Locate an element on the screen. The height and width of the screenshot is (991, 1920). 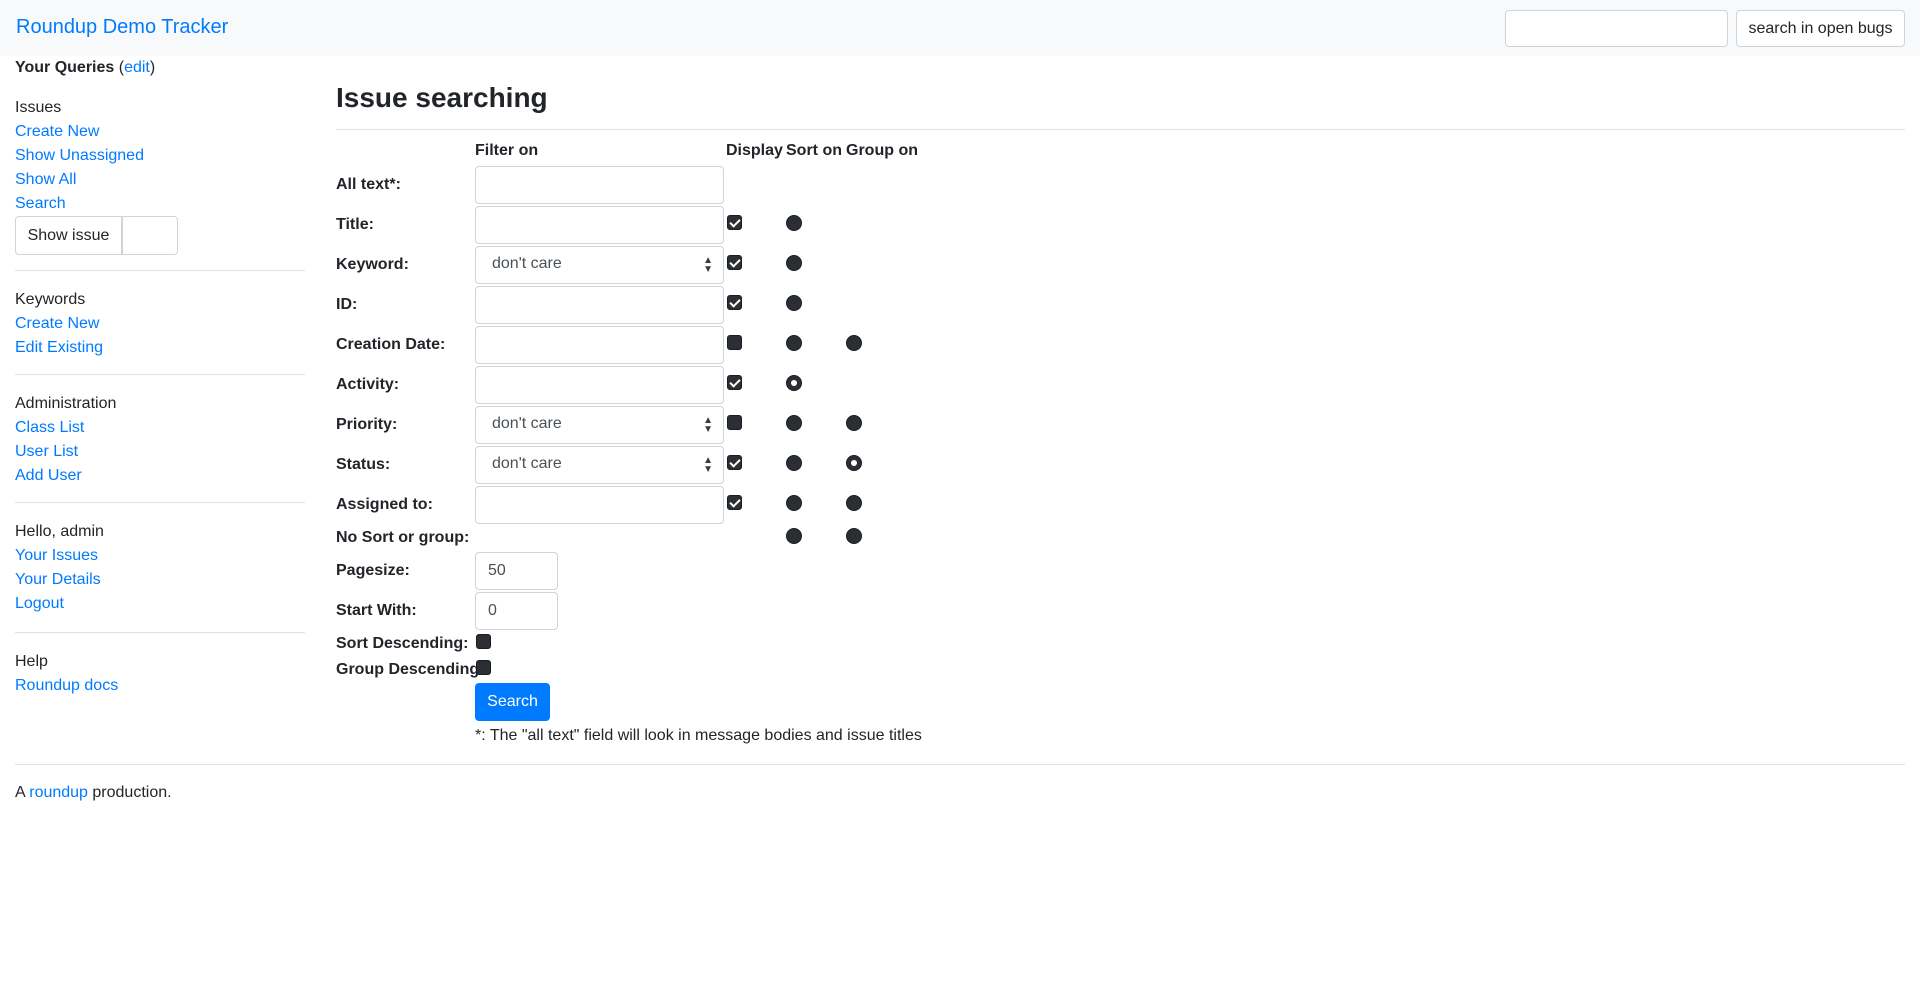
sort-descending-checkbox is located at coordinates (483, 641).